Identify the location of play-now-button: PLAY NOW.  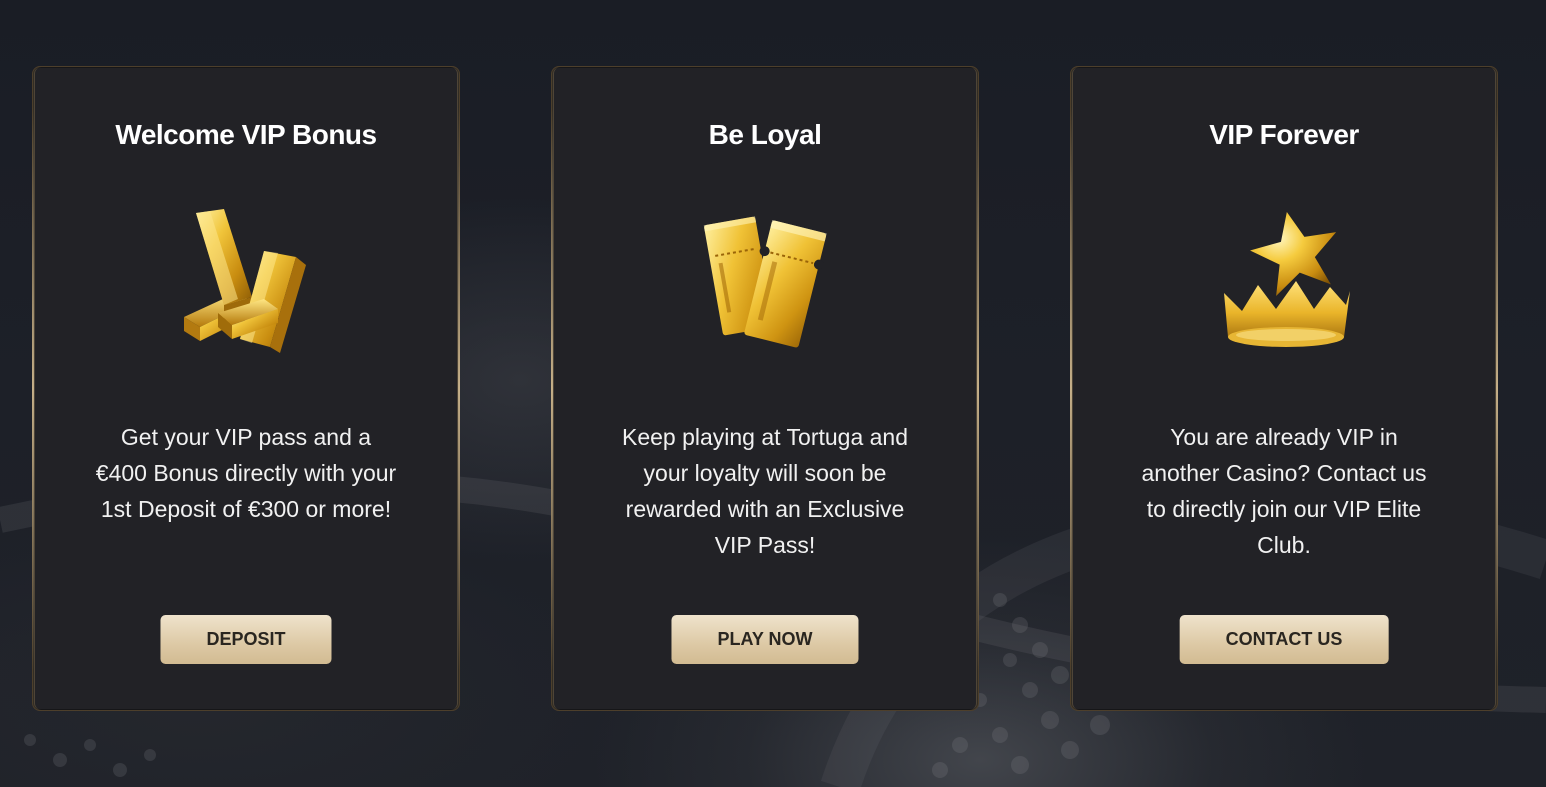
(765, 639).